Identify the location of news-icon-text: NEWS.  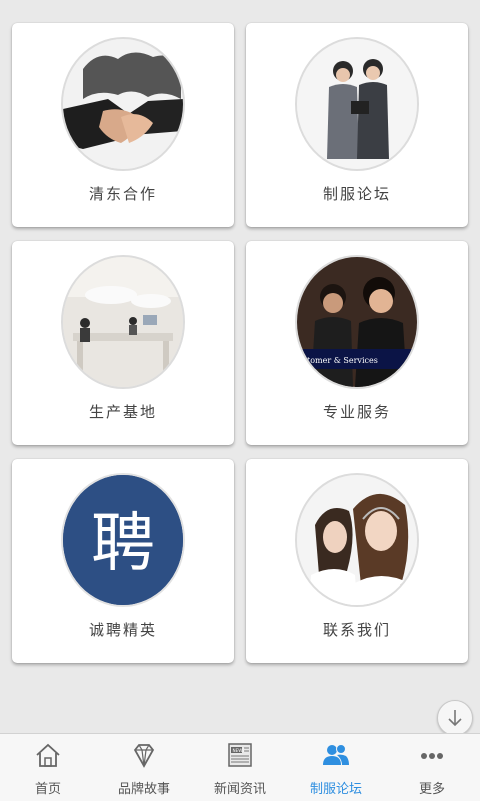
(239, 750).